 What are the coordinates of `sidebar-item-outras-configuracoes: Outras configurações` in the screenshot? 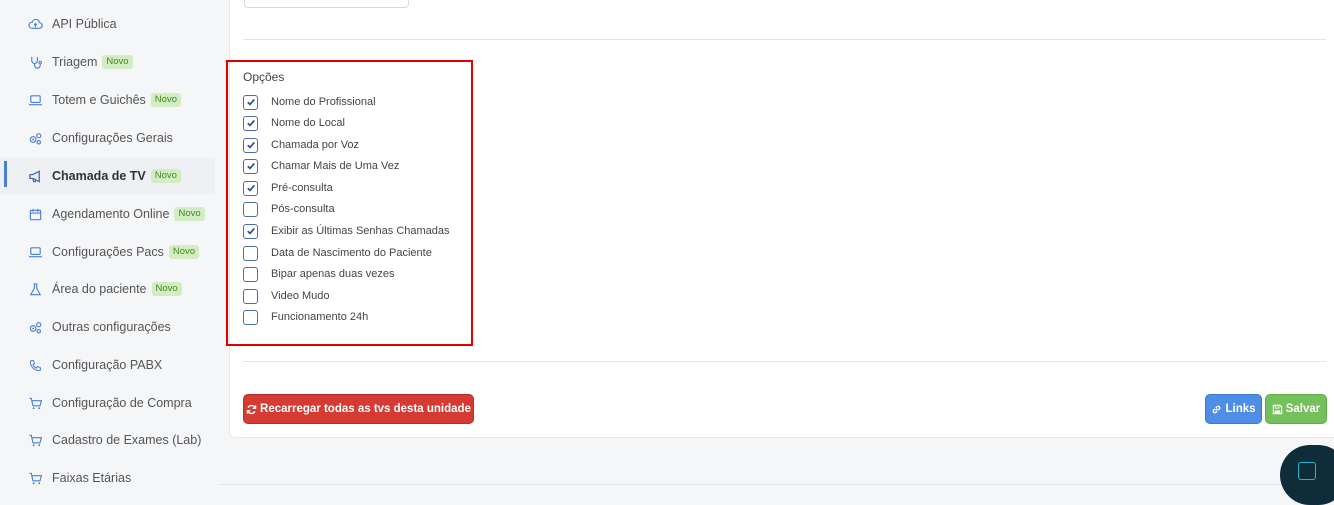 It's located at (107, 327).